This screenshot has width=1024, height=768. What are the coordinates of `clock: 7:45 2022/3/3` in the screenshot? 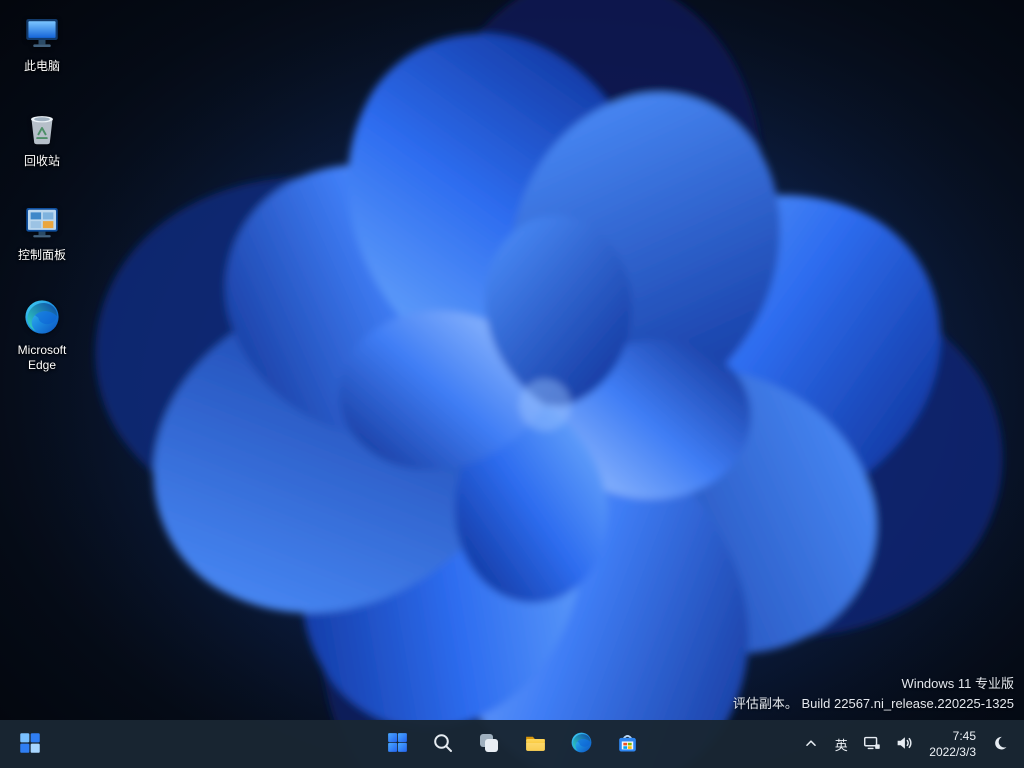 It's located at (952, 744).